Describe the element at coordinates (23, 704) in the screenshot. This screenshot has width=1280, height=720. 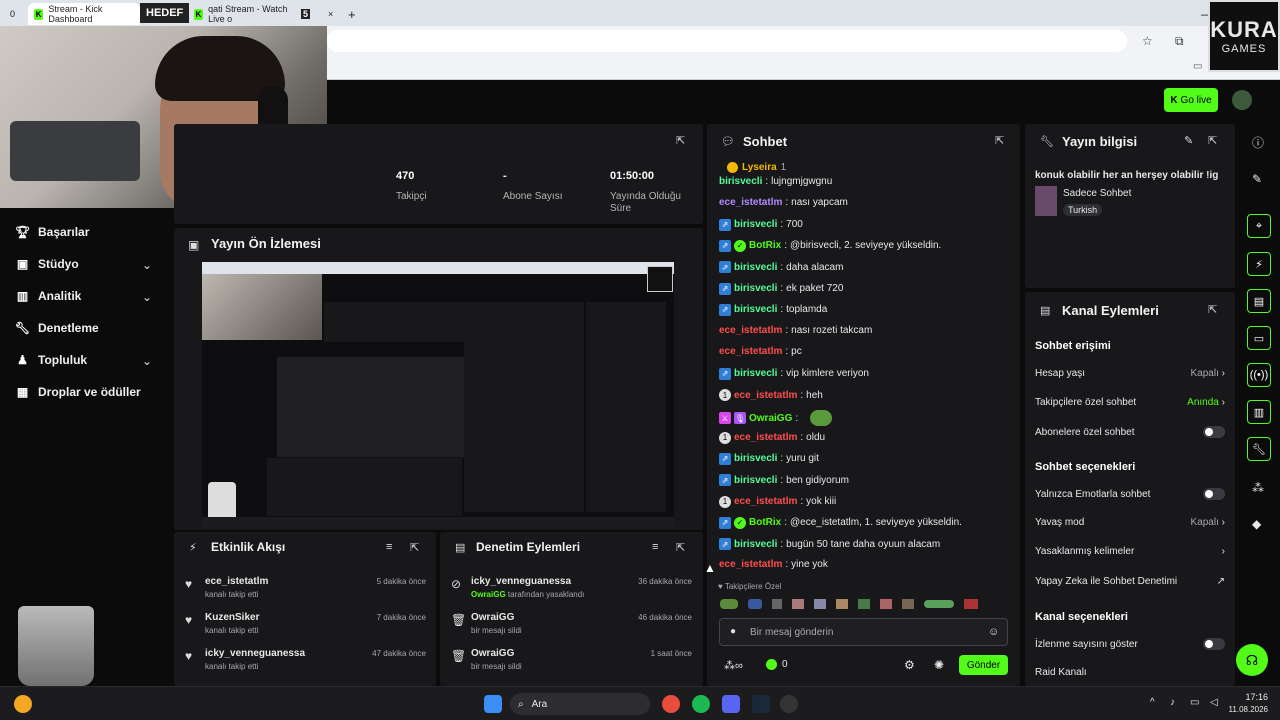
I see `weather-icon` at that location.